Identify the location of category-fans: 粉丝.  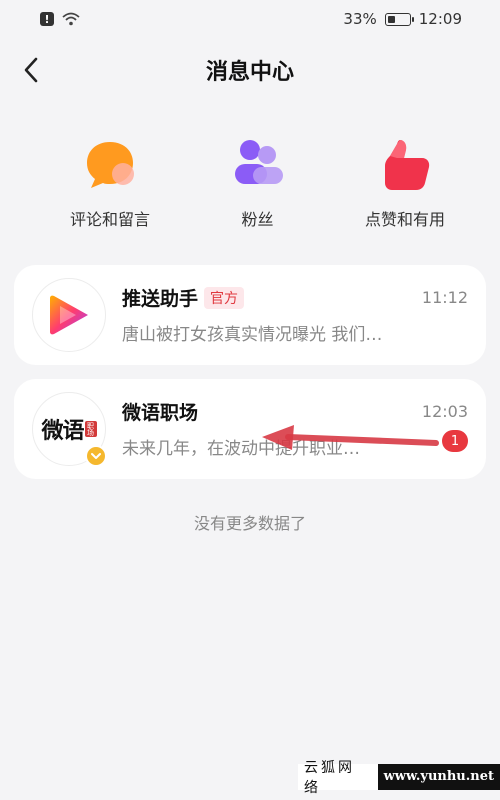
(258, 183).